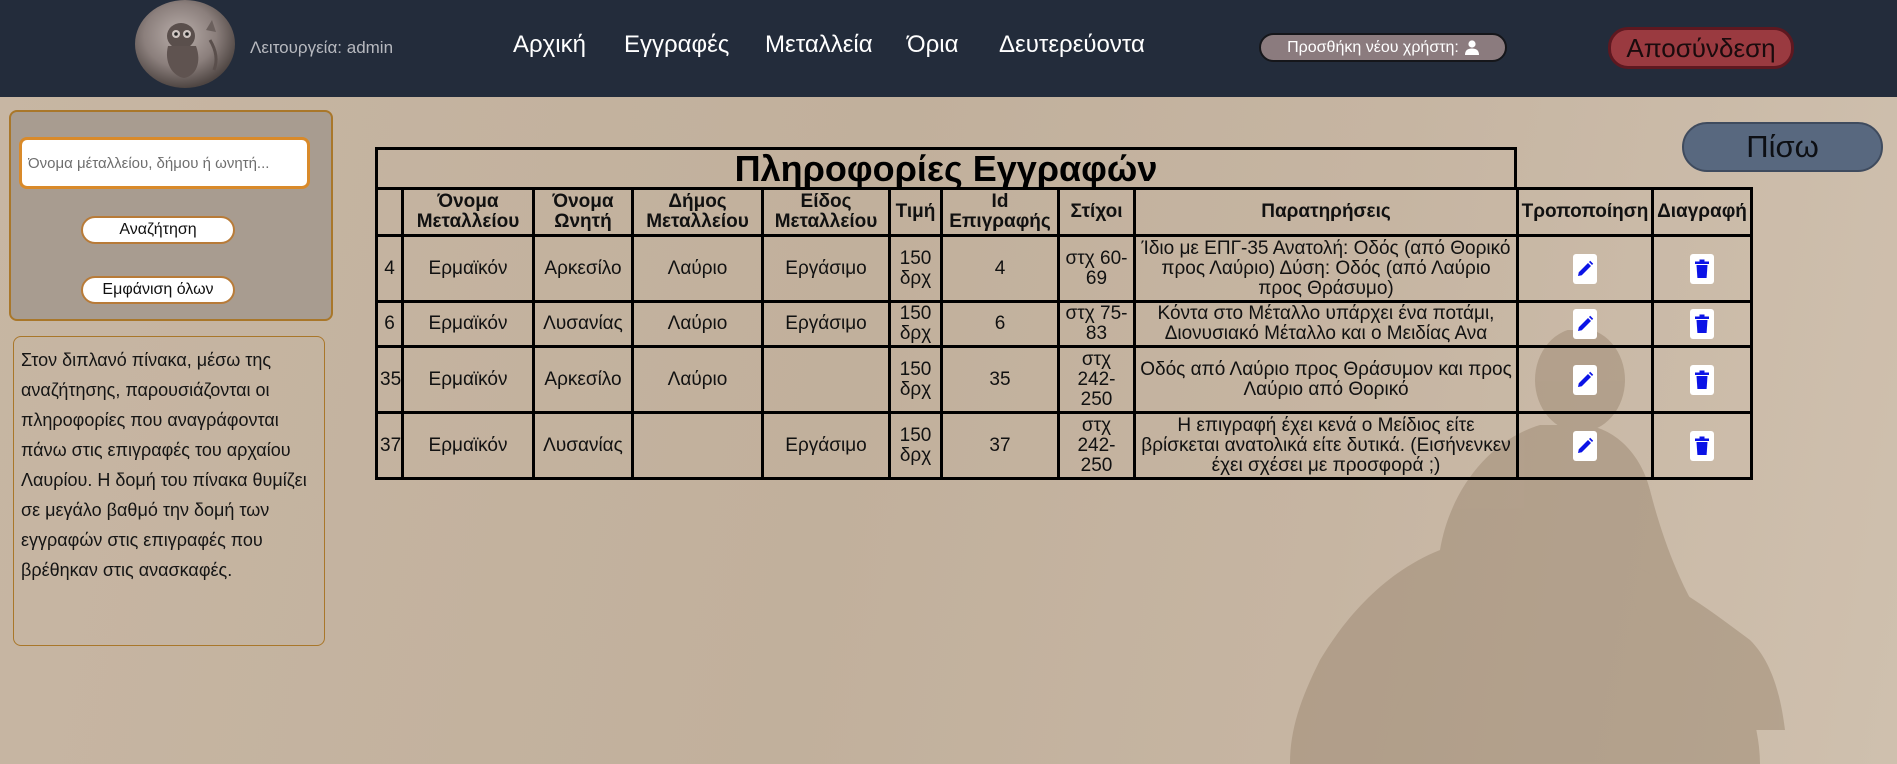  What do you see at coordinates (1000, 445) in the screenshot?
I see `cell-inscription-id: 37` at bounding box center [1000, 445].